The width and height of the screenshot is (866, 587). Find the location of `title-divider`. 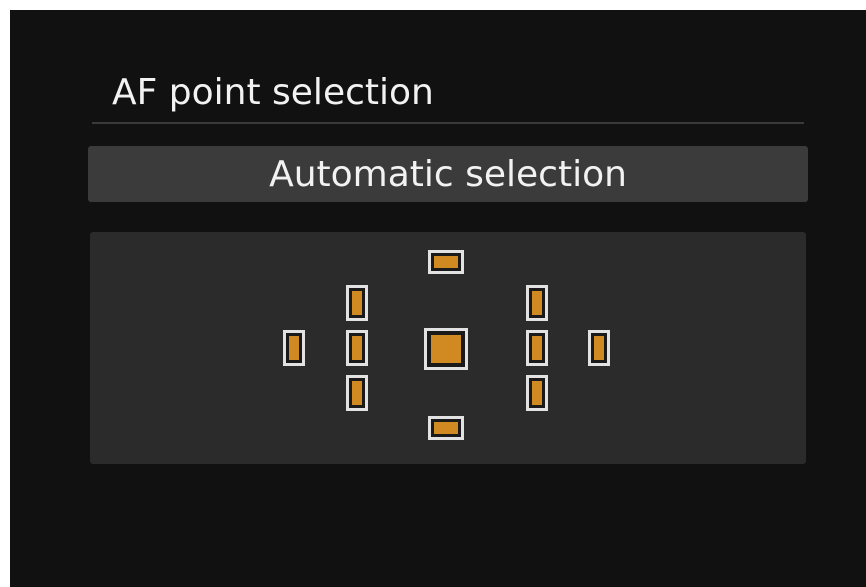

title-divider is located at coordinates (448, 123).